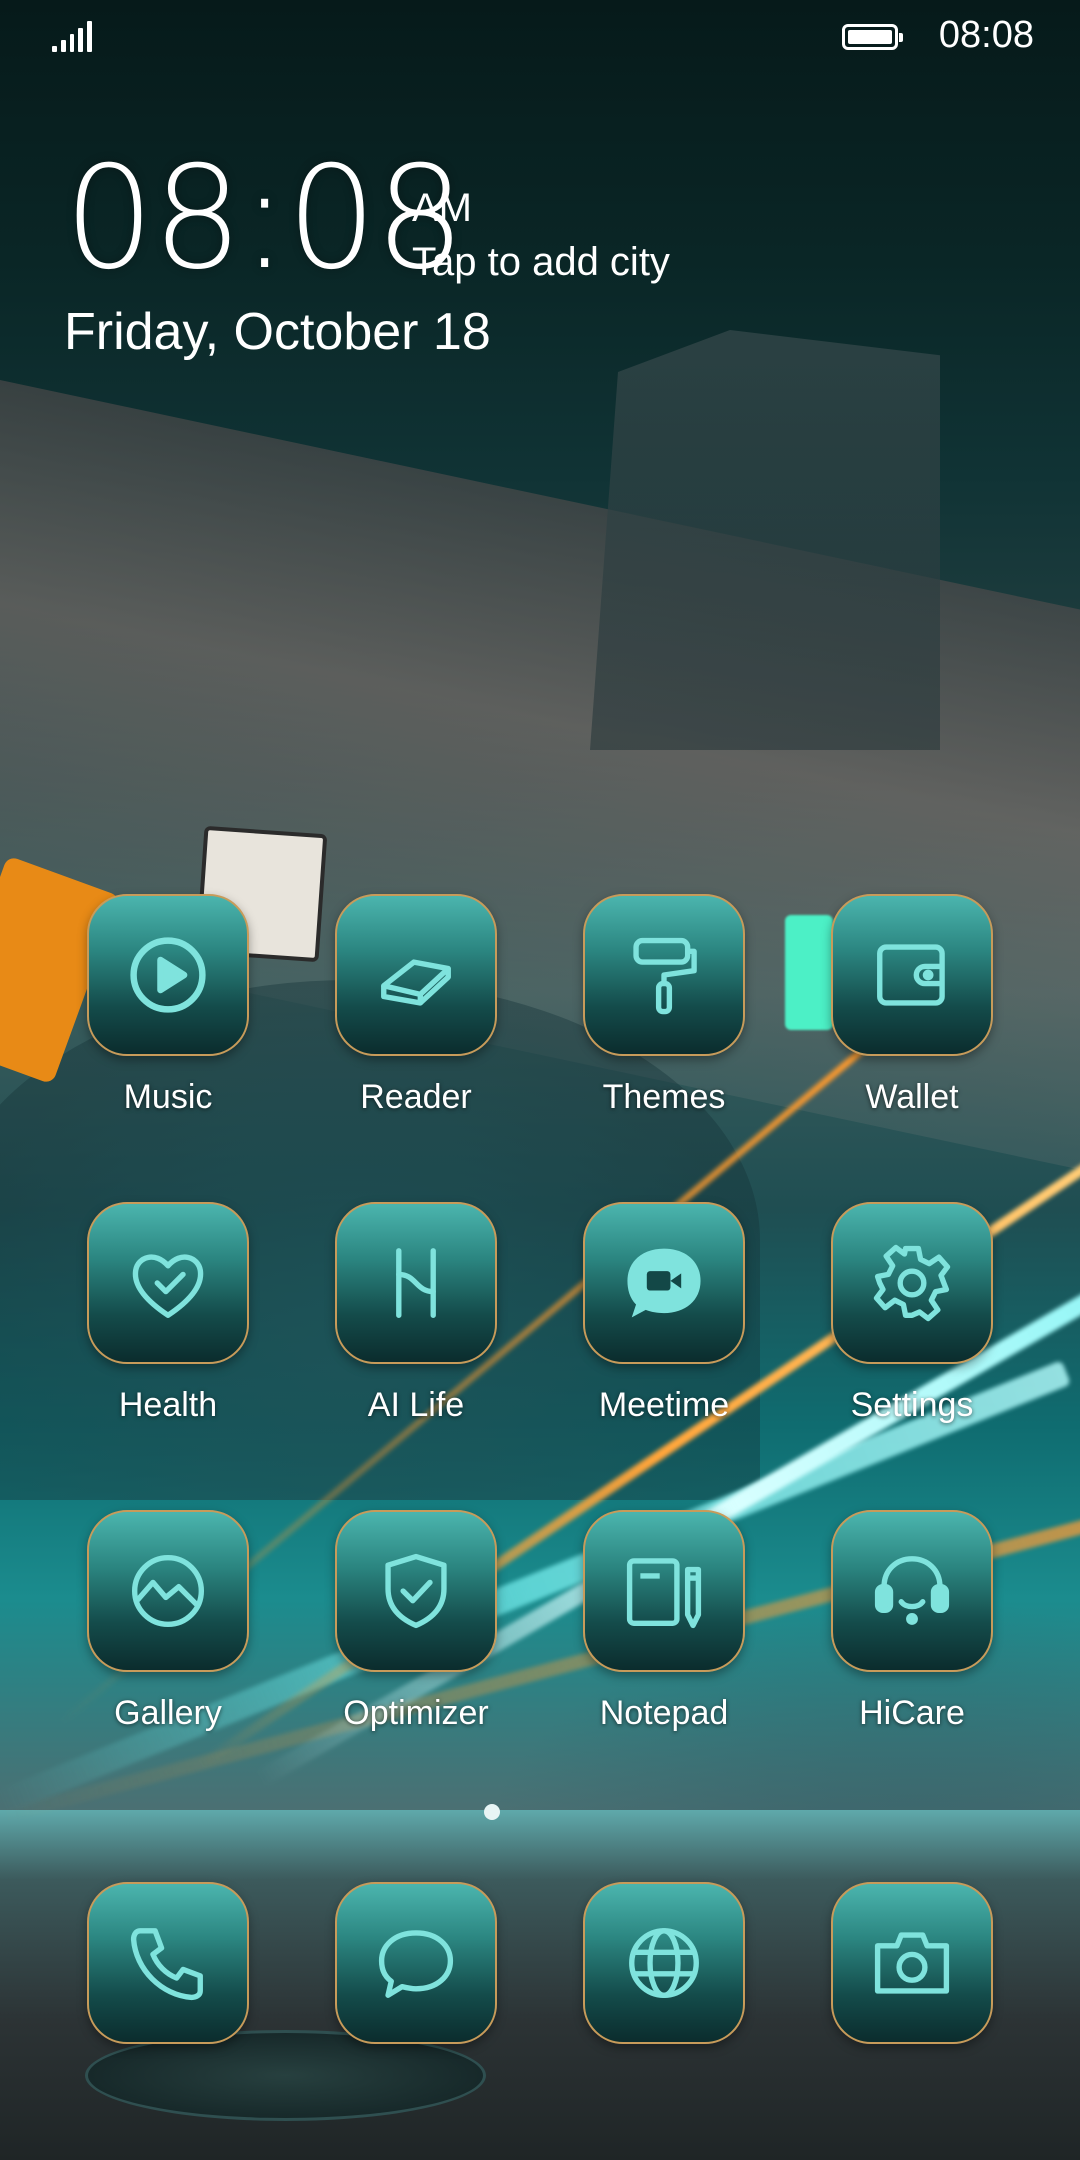  I want to click on app-settings: Settings, so click(912, 1313).